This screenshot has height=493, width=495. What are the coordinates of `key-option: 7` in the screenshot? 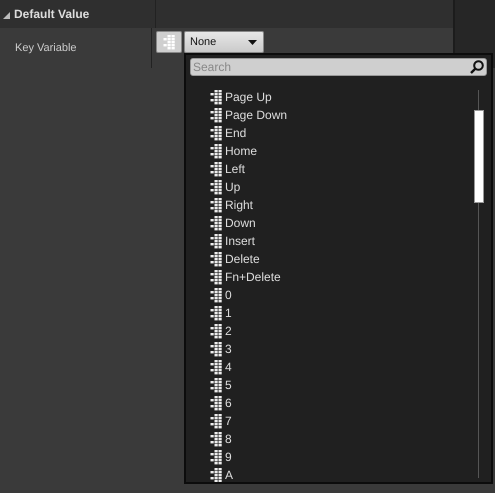 It's located at (342, 421).